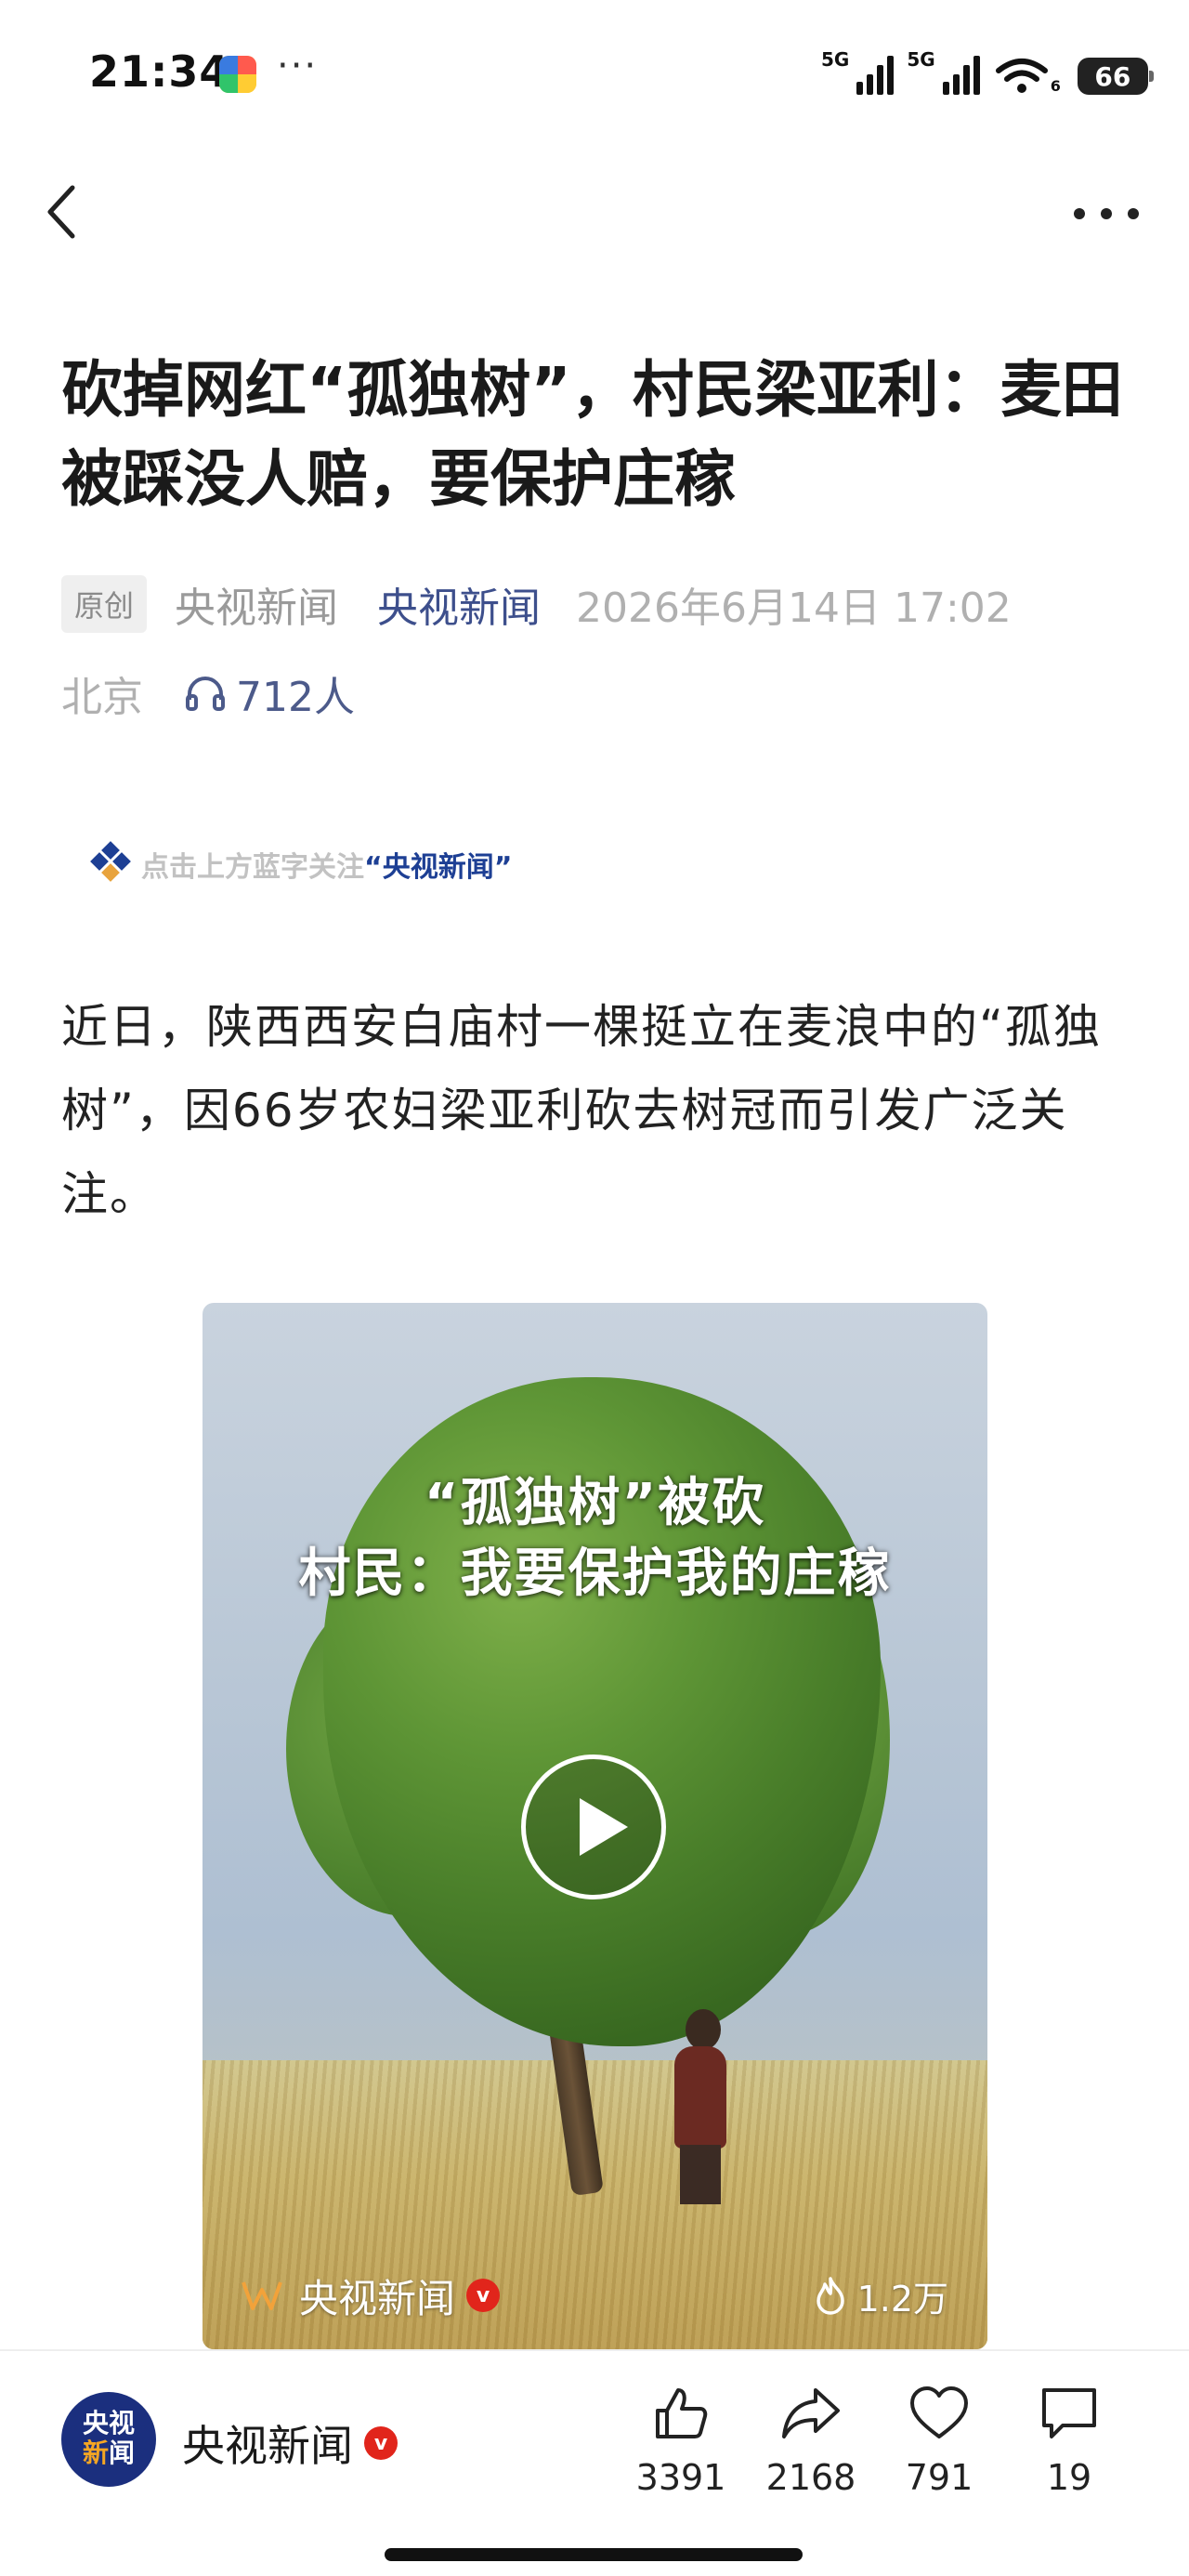 The width and height of the screenshot is (1189, 2576). I want to click on back-arrow-icon, so click(61, 212).